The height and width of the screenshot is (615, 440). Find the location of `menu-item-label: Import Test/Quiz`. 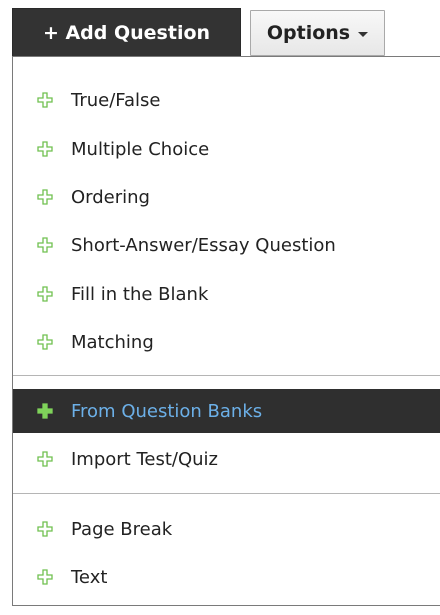

menu-item-label: Import Test/Quiz is located at coordinates (144, 459).